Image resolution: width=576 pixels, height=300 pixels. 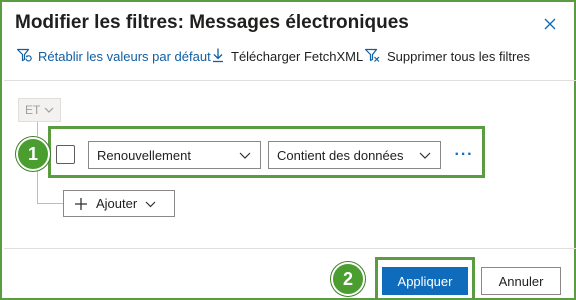 I want to click on cancel-button: Annuler, so click(x=521, y=281).